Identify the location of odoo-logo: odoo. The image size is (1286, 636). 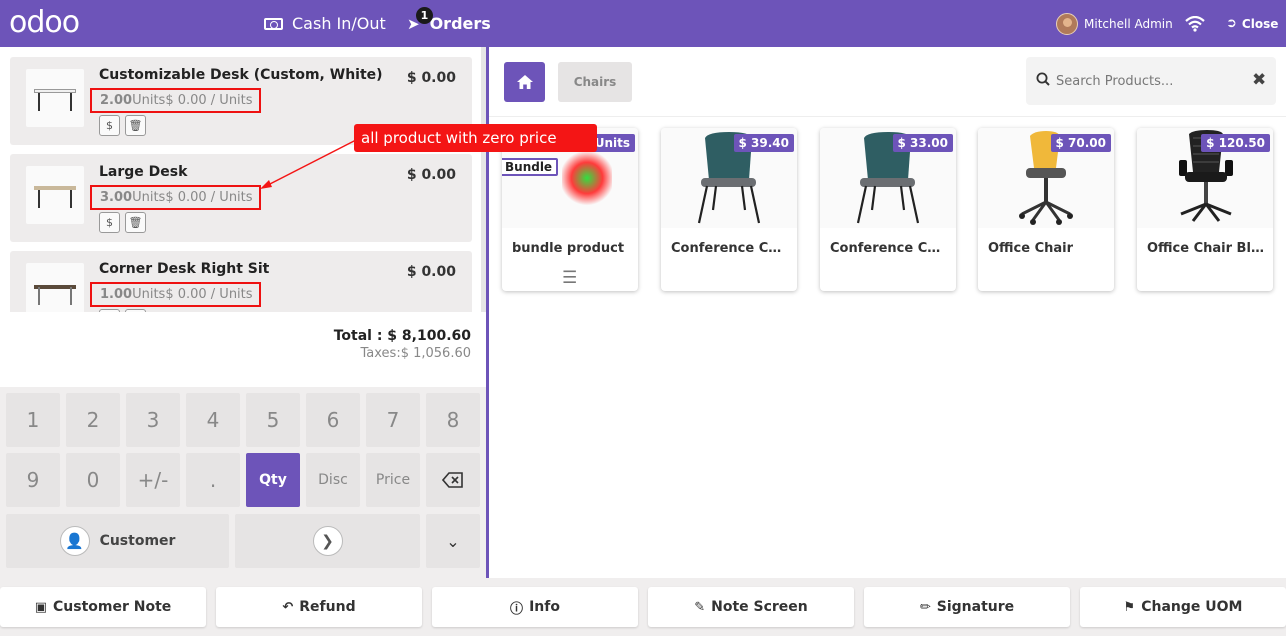
(44, 22).